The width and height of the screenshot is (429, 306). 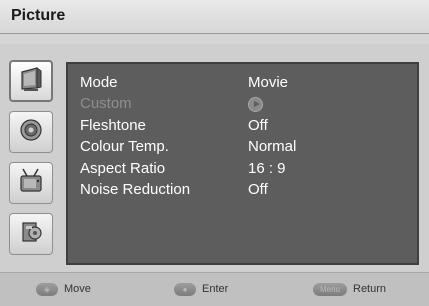 I want to click on sidebar-item-sound, so click(x=31, y=132).